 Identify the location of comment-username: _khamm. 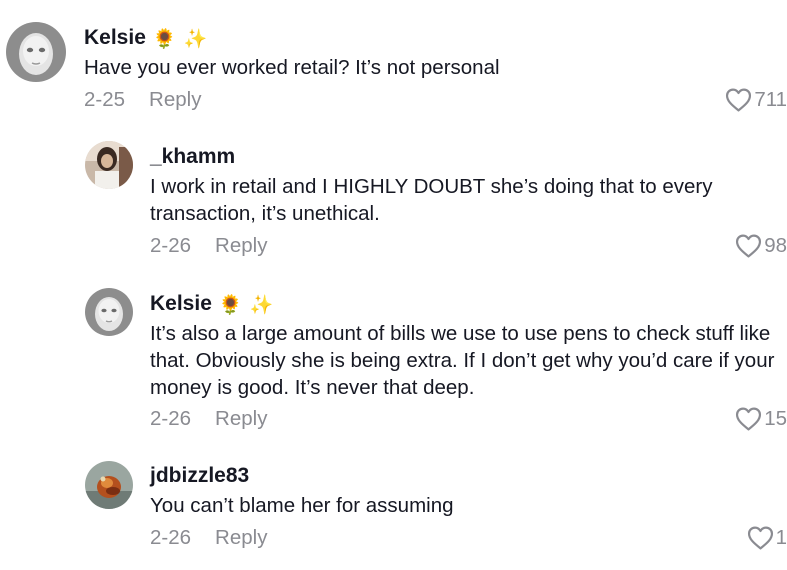
(192, 157).